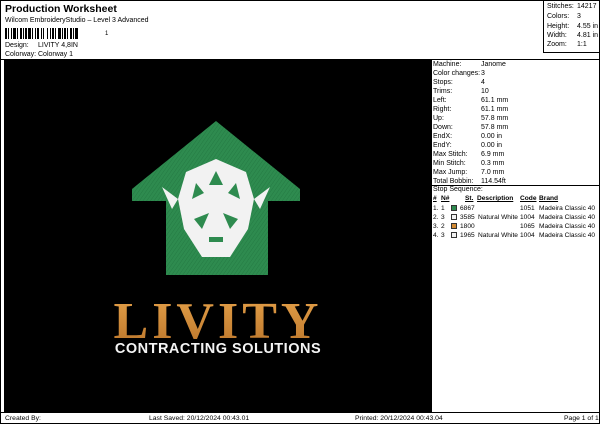 The height and width of the screenshot is (424, 600). Describe the element at coordinates (458, 189) in the screenshot. I see `stop-sequence-title: Stop Sequence:` at that location.